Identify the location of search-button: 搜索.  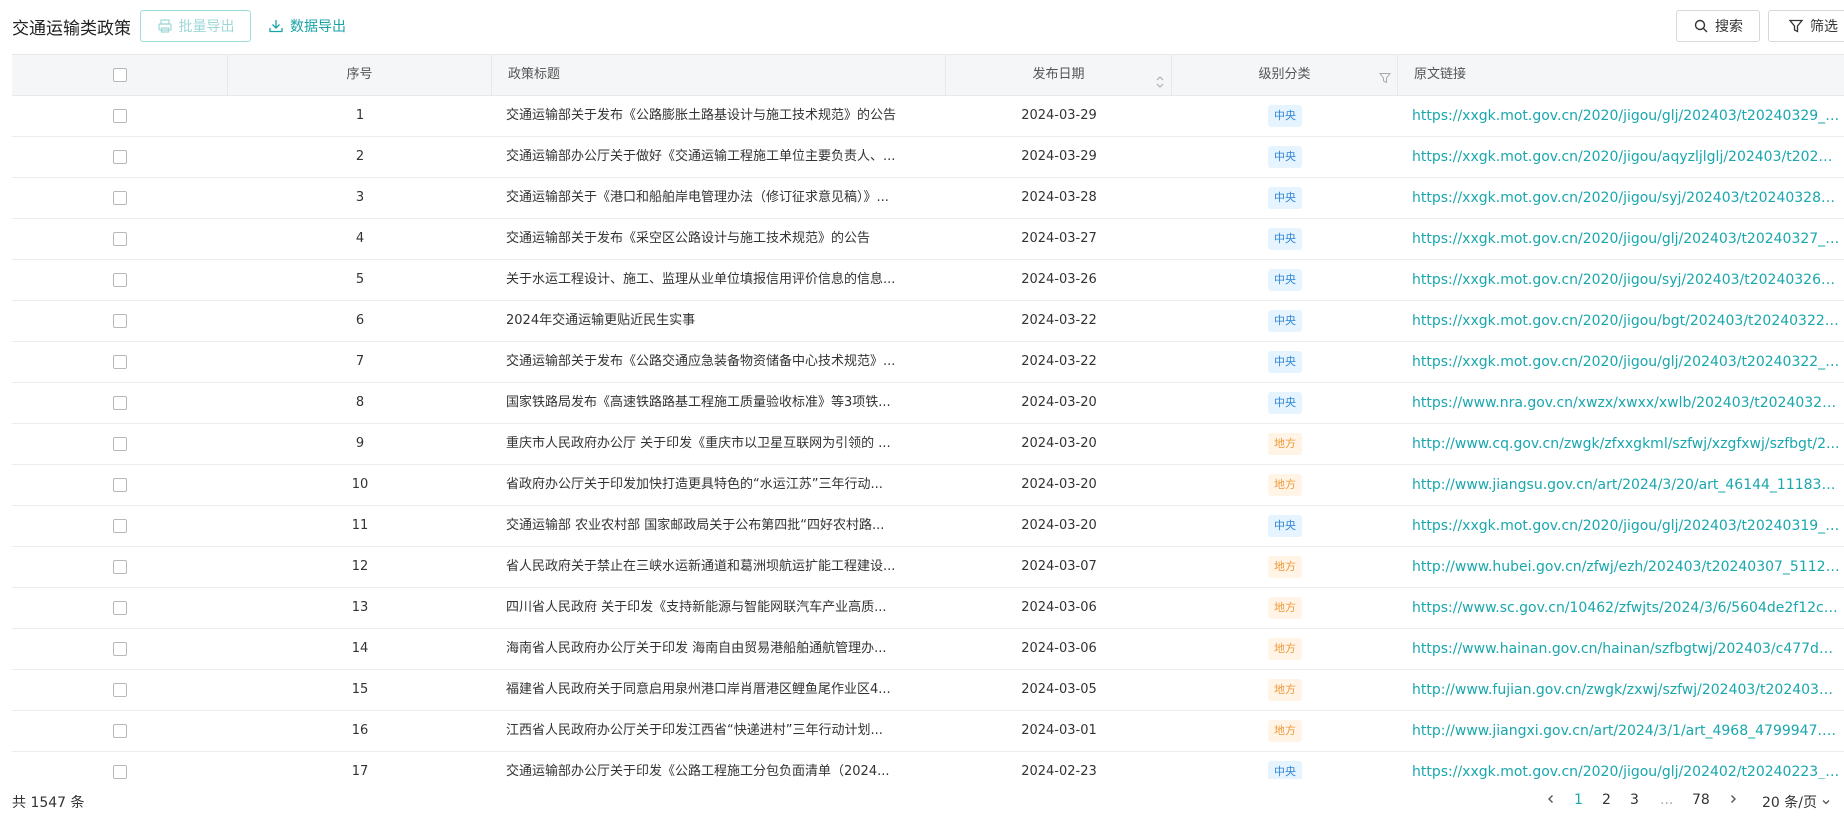
(1718, 26).